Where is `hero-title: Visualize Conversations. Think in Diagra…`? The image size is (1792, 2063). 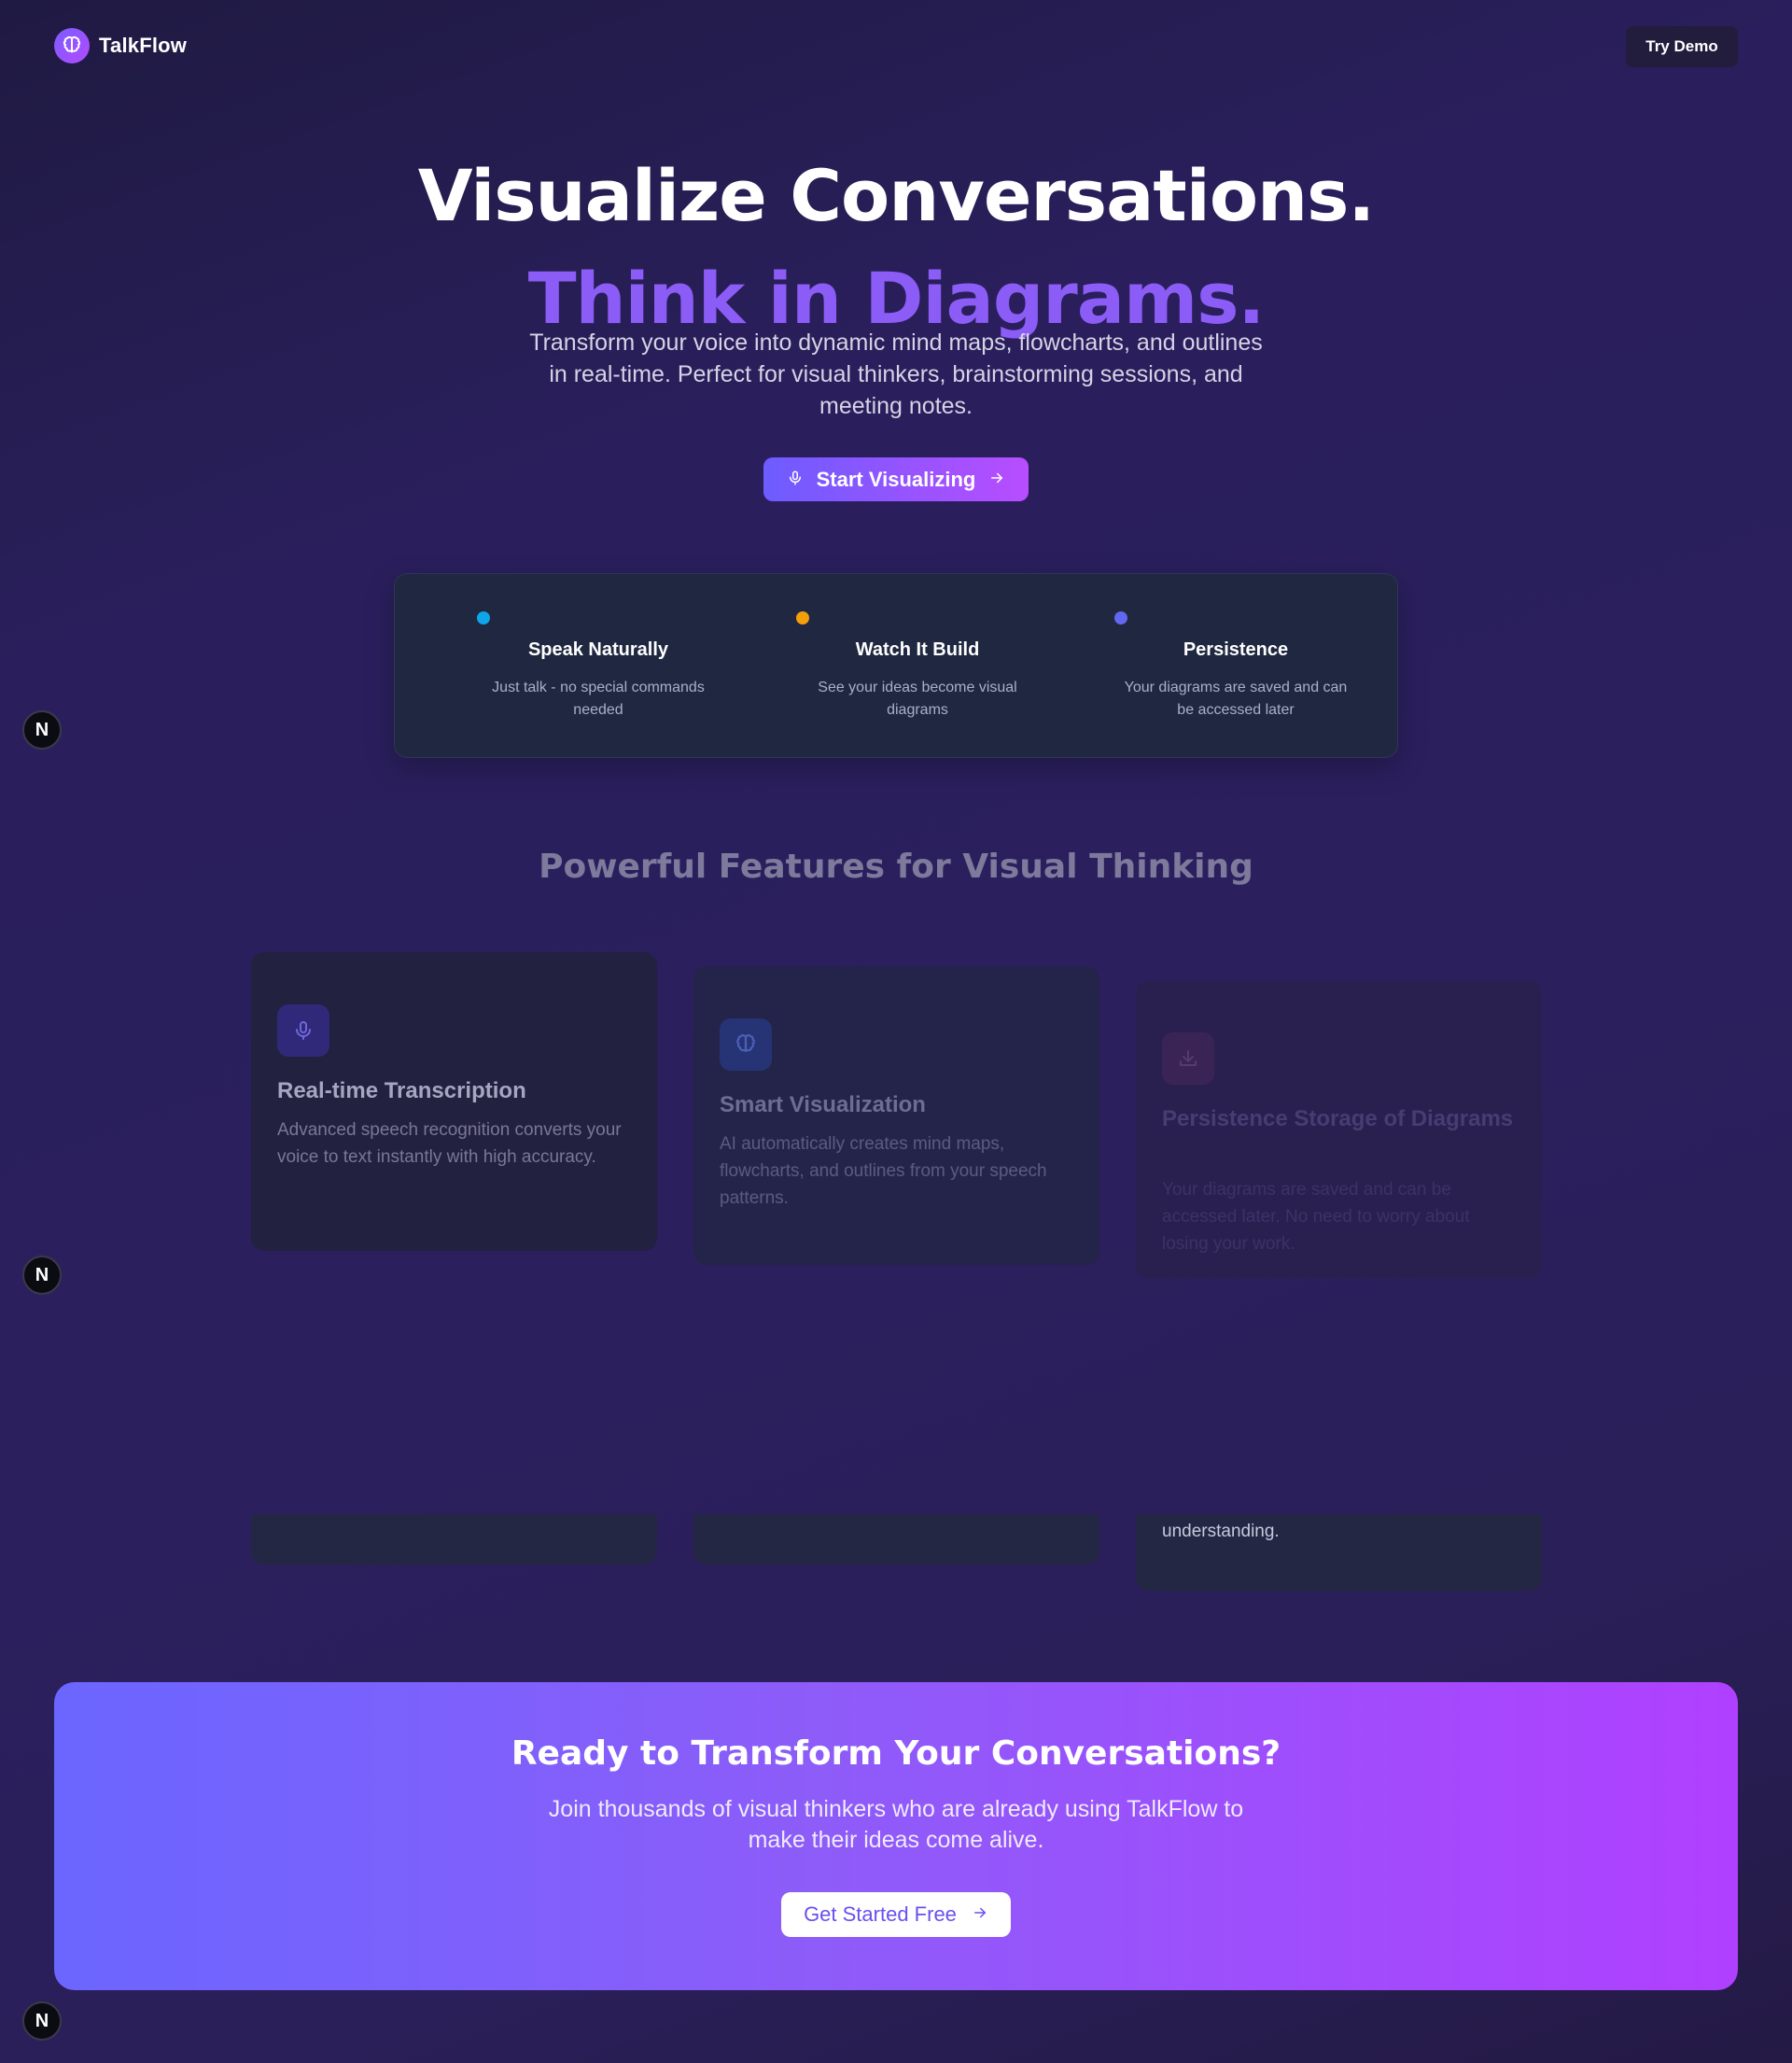 hero-title: Visualize Conversations. Think in Diagra… is located at coordinates (896, 247).